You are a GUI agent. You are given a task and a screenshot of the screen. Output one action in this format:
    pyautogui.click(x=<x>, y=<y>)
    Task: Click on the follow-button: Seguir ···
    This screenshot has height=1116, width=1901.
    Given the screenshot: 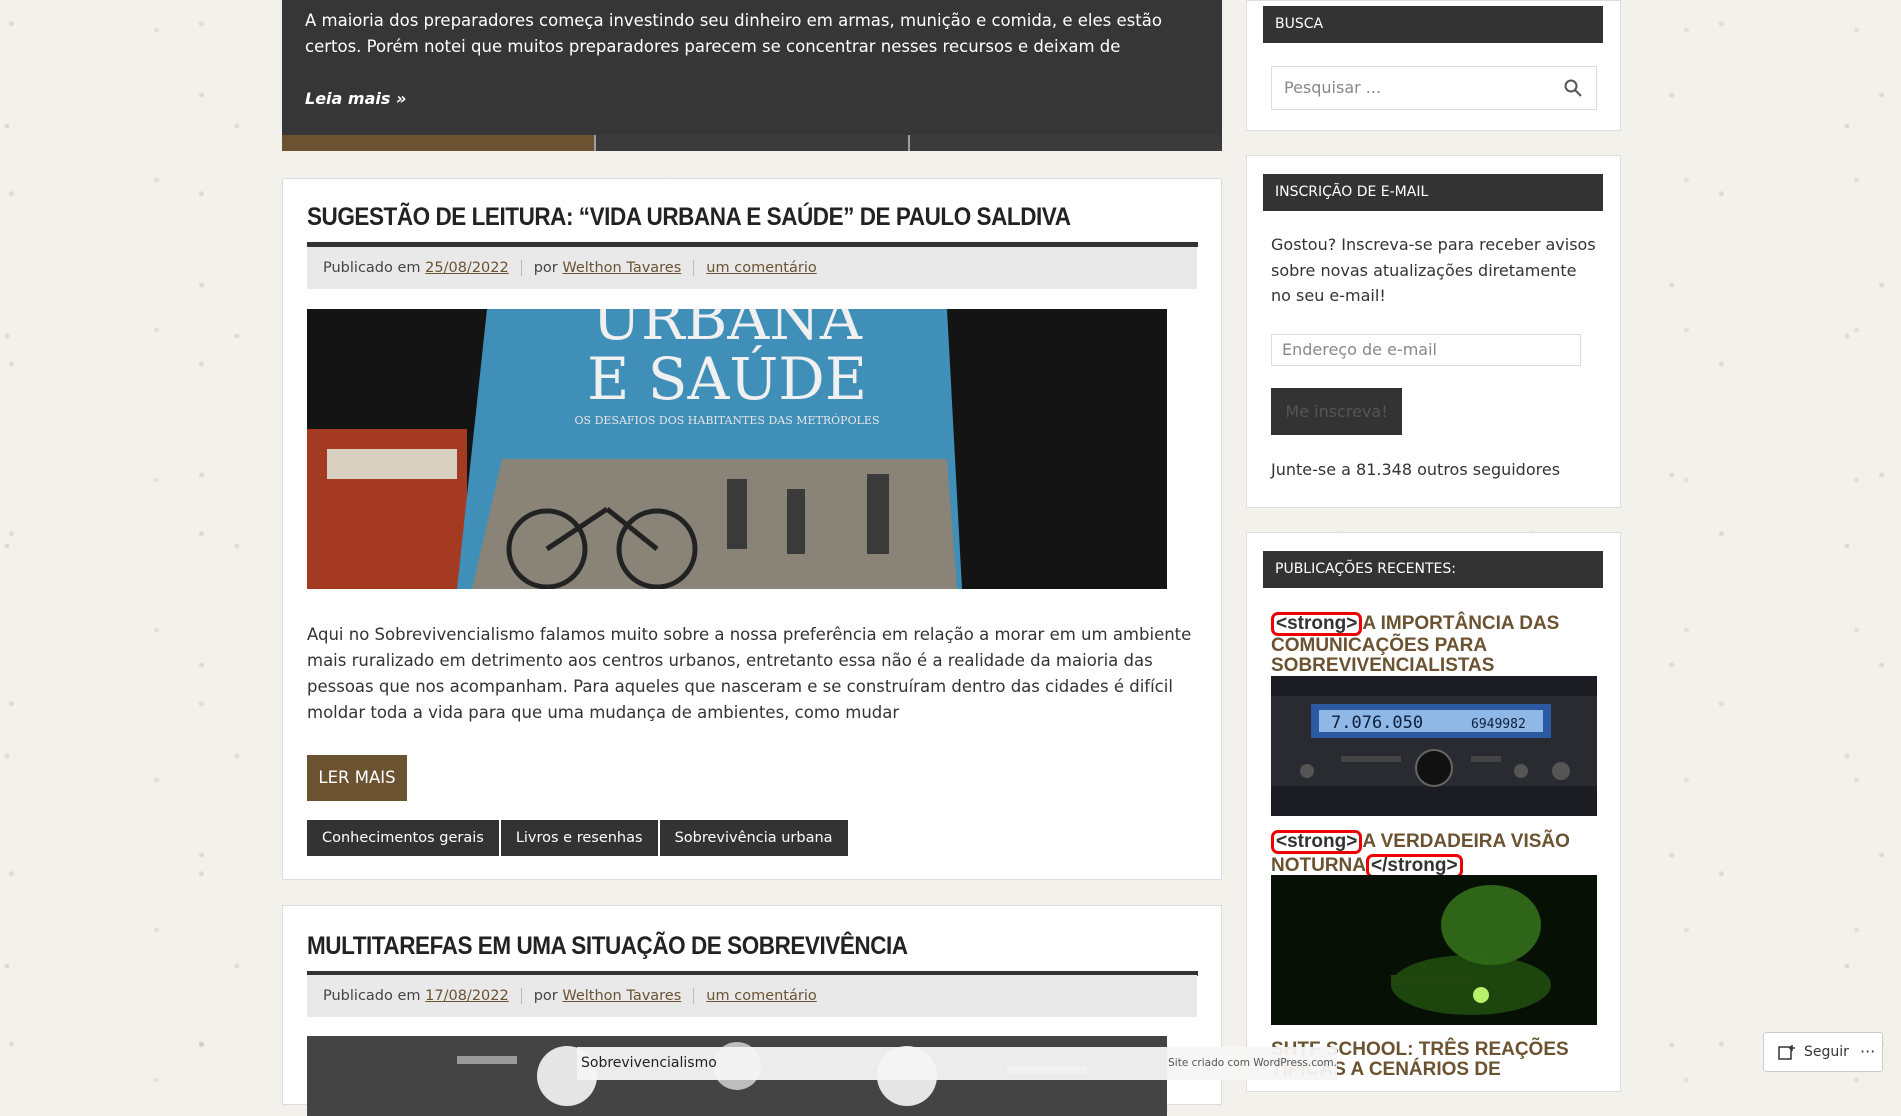 What is the action you would take?
    pyautogui.click(x=1823, y=1052)
    